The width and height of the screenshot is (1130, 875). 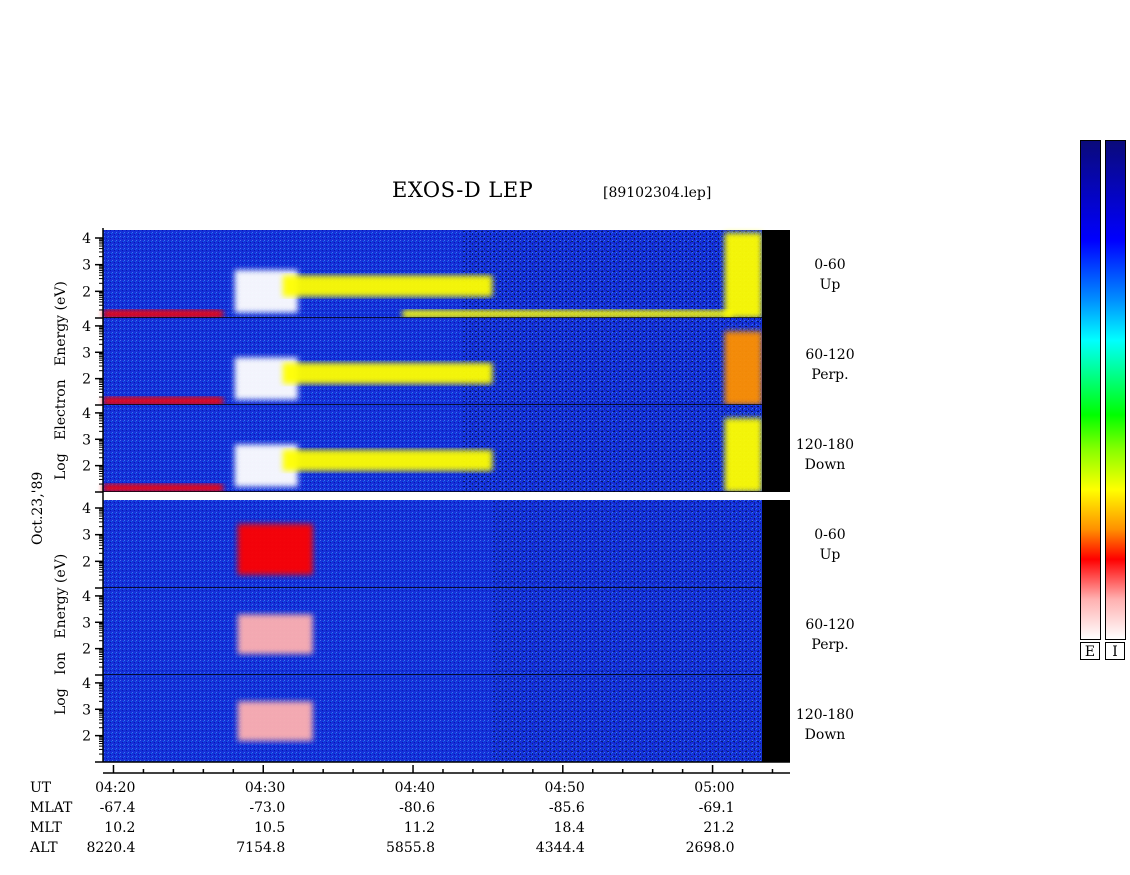 What do you see at coordinates (415, 788) in the screenshot?
I see `footer-value: 04:40` at bounding box center [415, 788].